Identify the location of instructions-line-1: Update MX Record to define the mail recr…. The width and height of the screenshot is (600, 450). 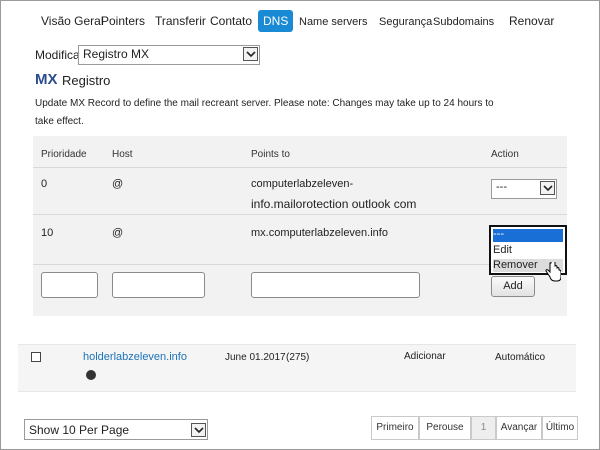
(264, 103).